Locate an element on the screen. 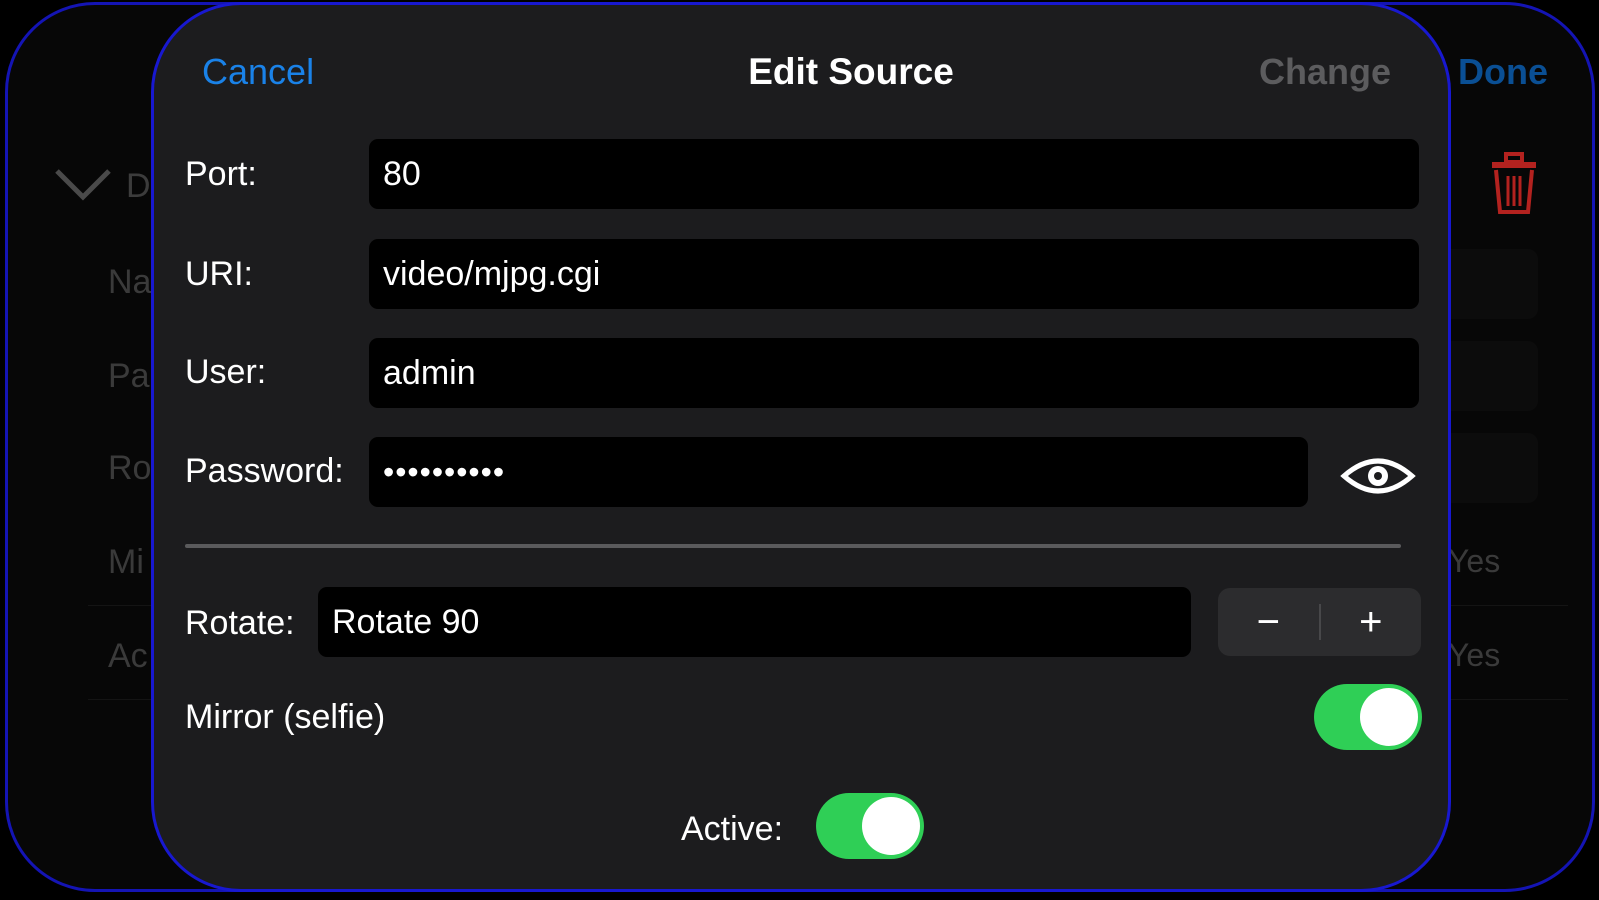 The height and width of the screenshot is (900, 1599). increment-button: + is located at coordinates (1371, 622).